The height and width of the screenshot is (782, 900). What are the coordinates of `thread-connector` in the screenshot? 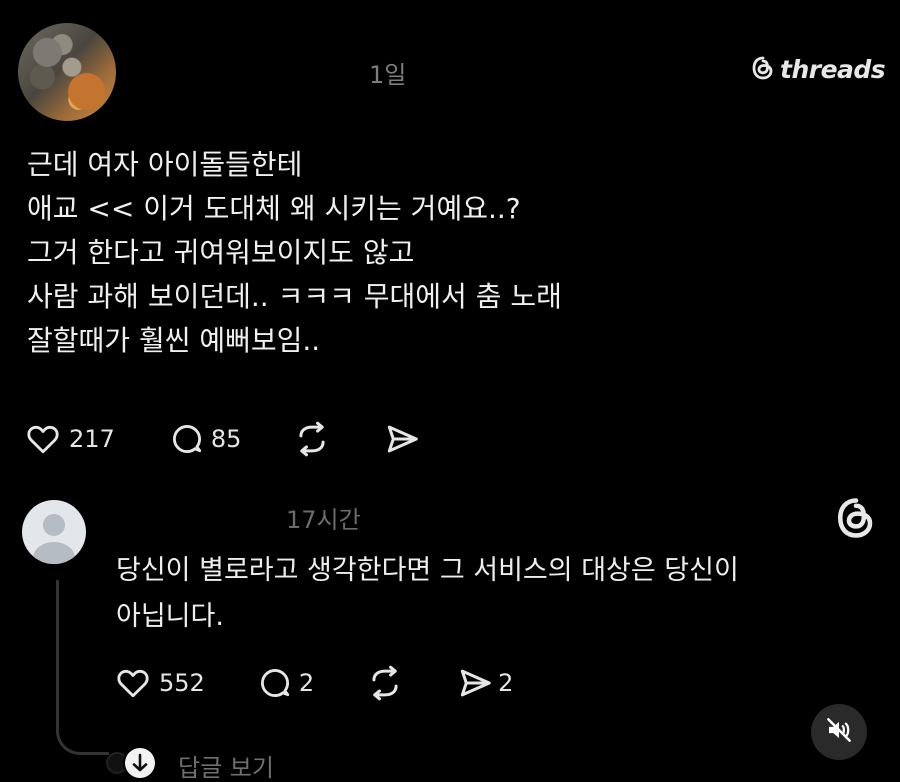 It's located at (82, 667).